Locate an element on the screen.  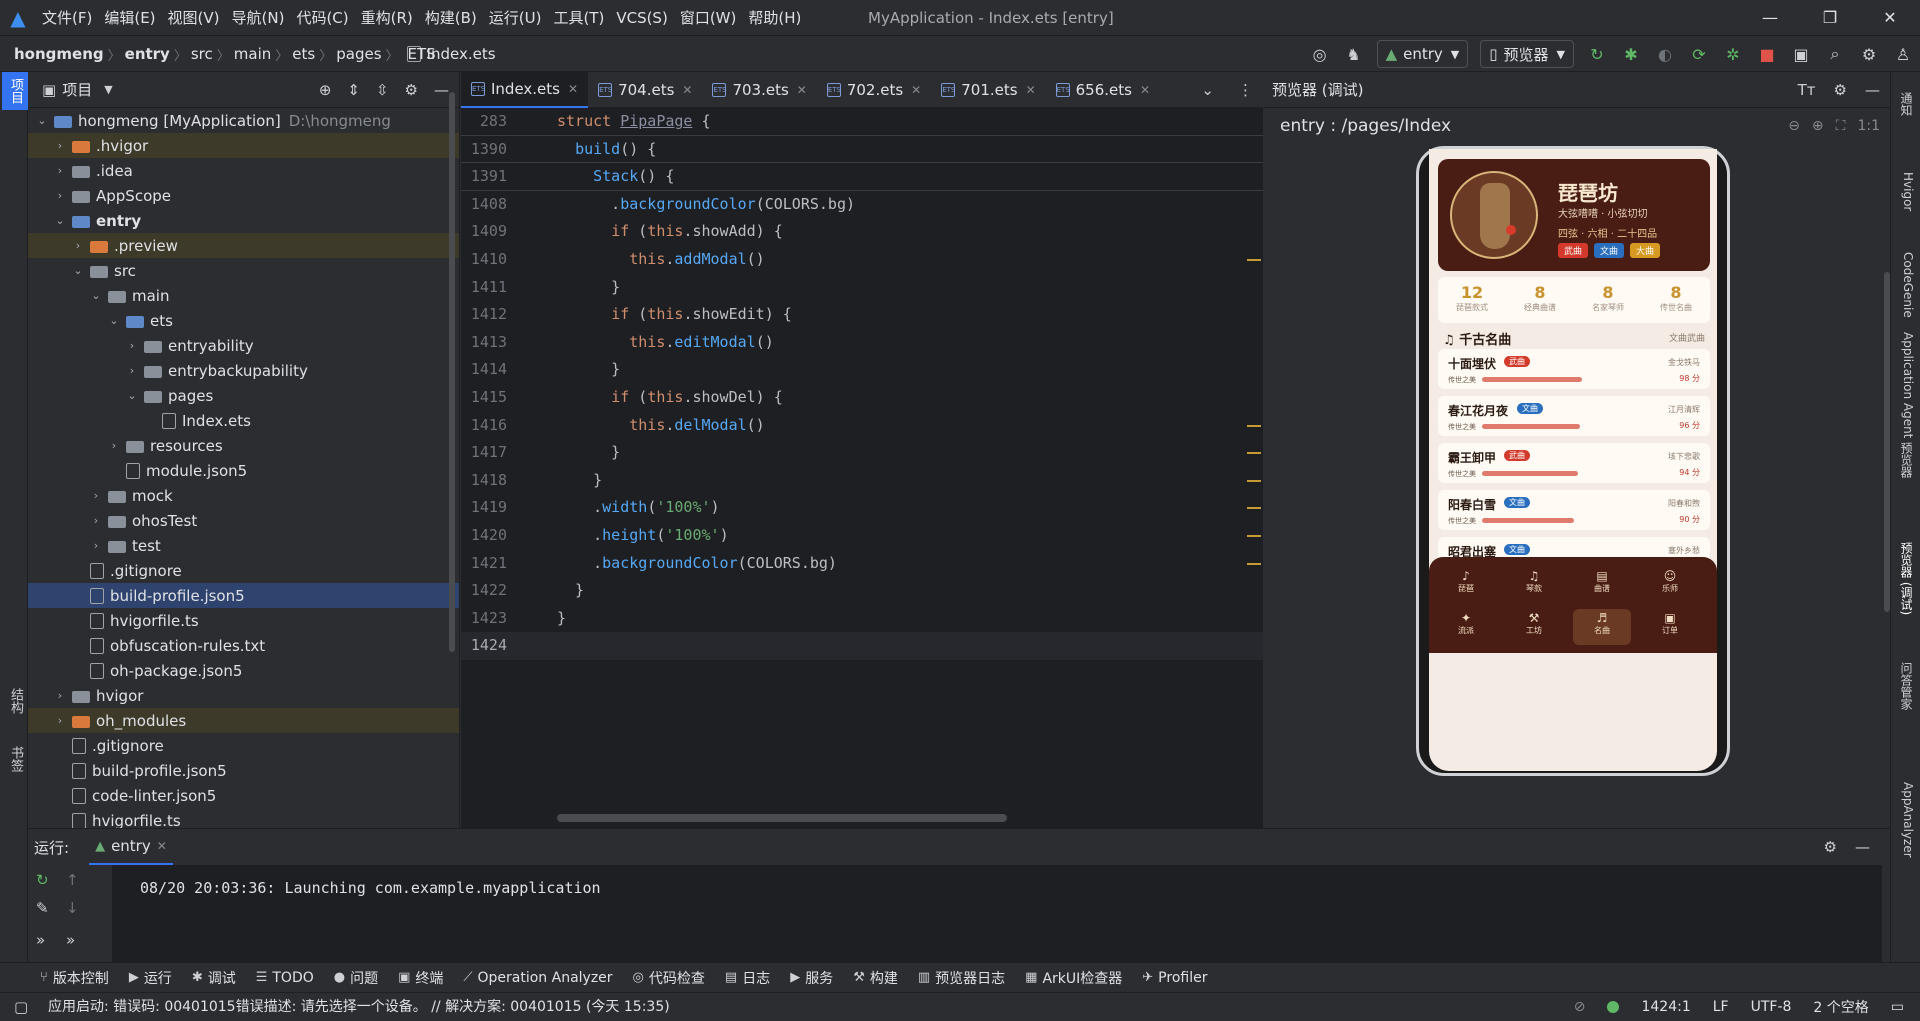
apply-changes-icon: ⟳ is located at coordinates (1699, 54).